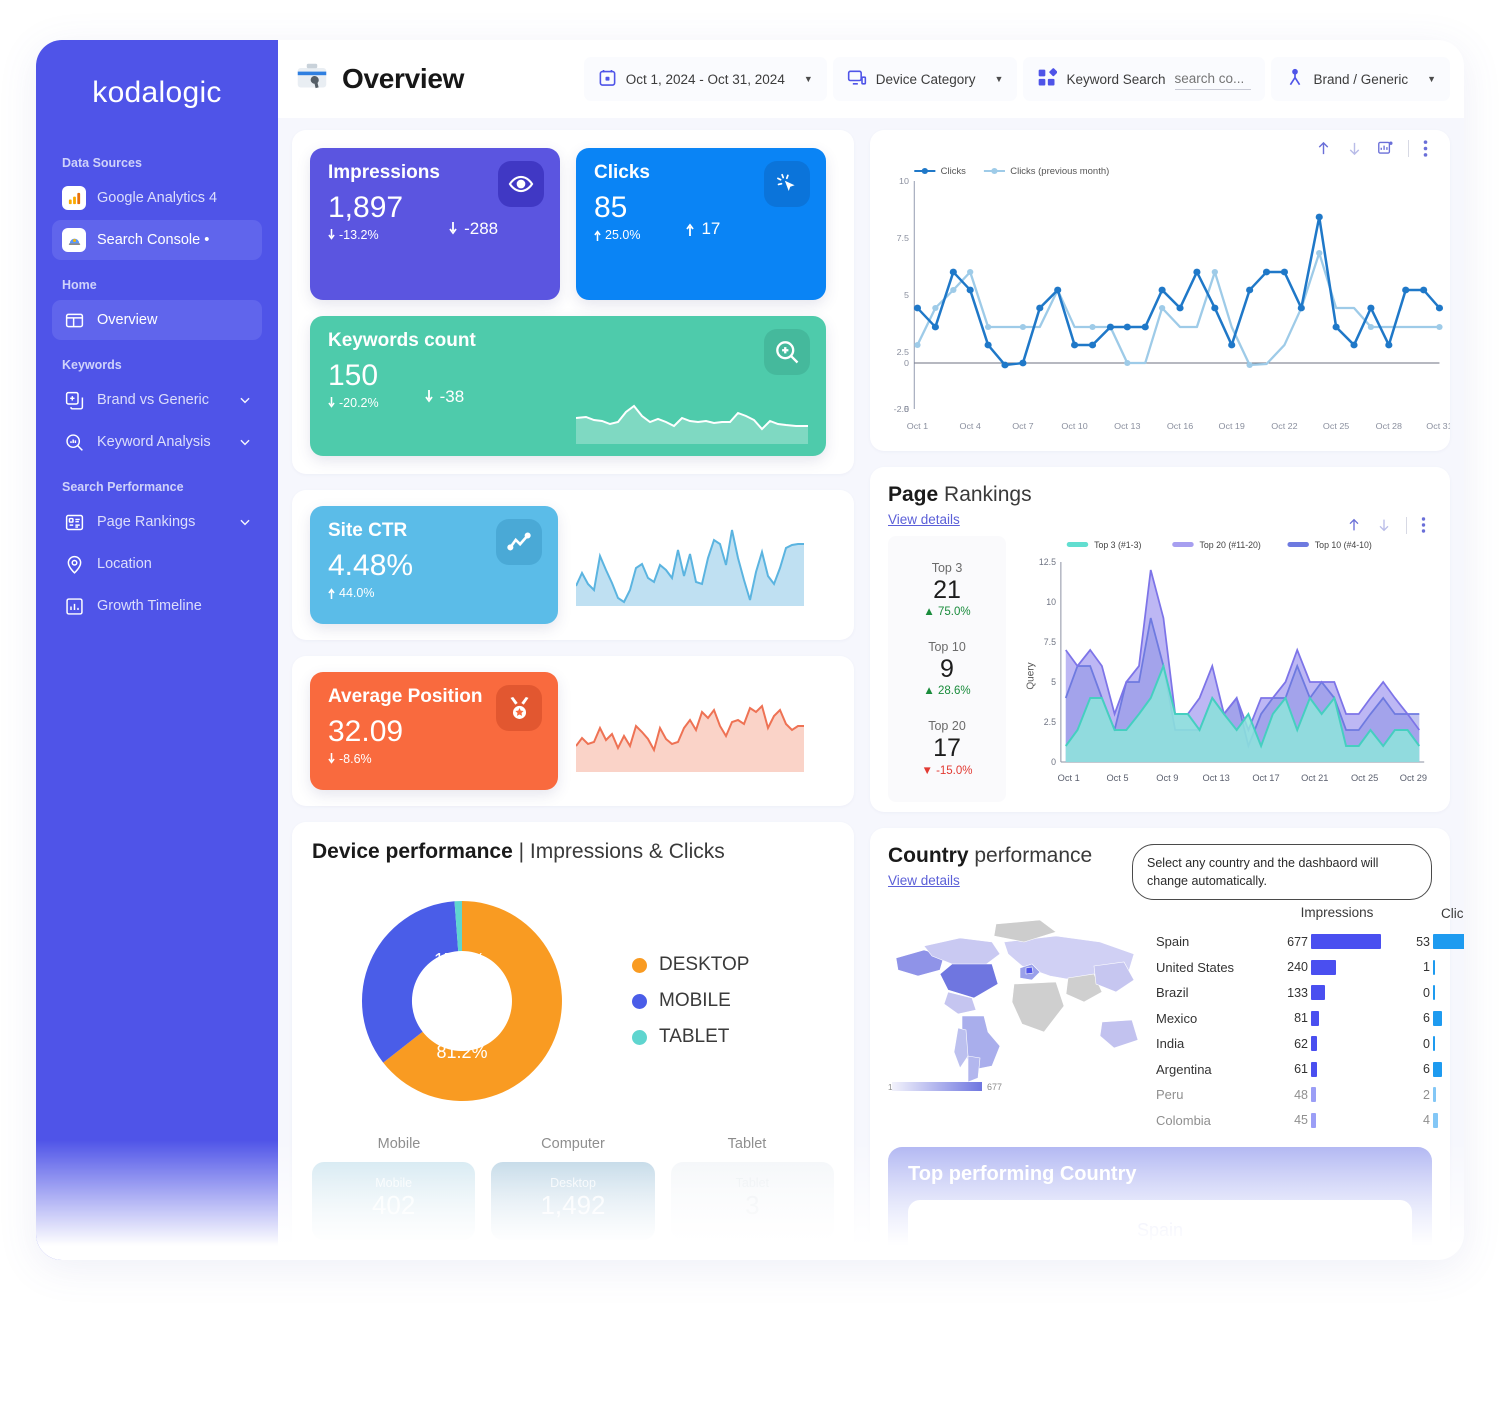  Describe the element at coordinates (994, 1087) in the screenshot. I see `map-legend-max: 677` at that location.